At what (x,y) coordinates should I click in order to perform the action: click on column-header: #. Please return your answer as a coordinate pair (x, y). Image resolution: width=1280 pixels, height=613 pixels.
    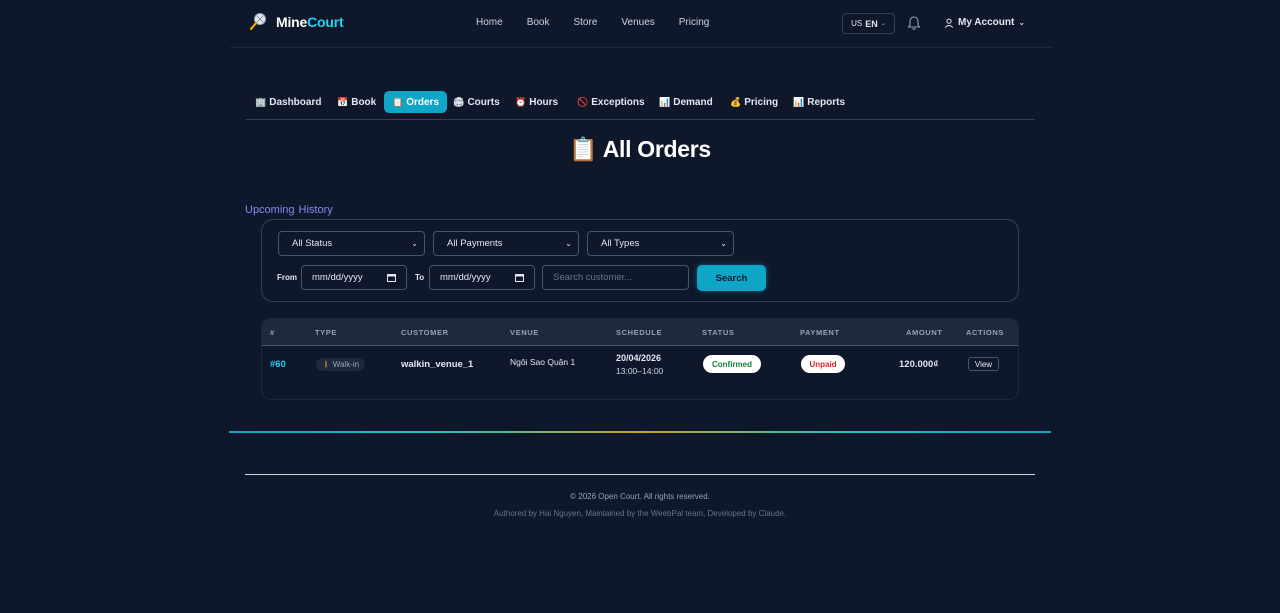
    Looking at the image, I should click on (272, 332).